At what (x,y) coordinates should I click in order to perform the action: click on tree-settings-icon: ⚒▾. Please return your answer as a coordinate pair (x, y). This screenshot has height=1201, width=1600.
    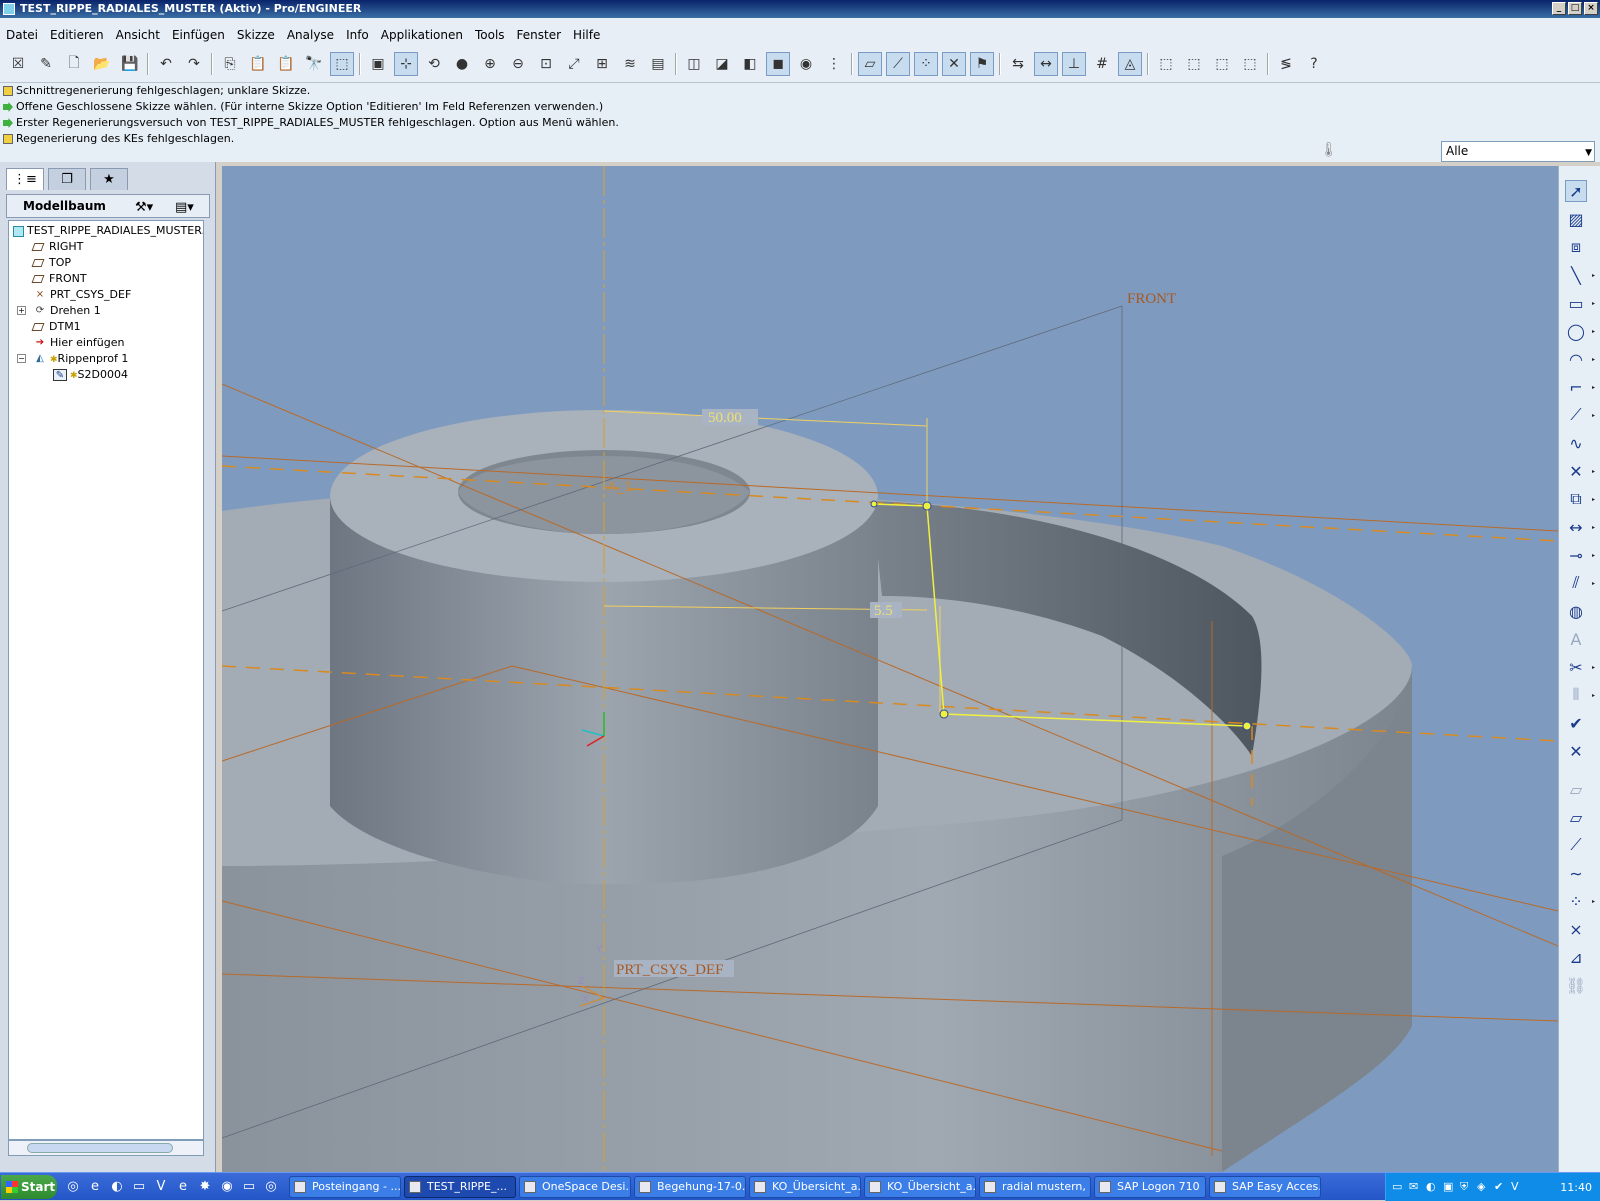
    Looking at the image, I should click on (144, 208).